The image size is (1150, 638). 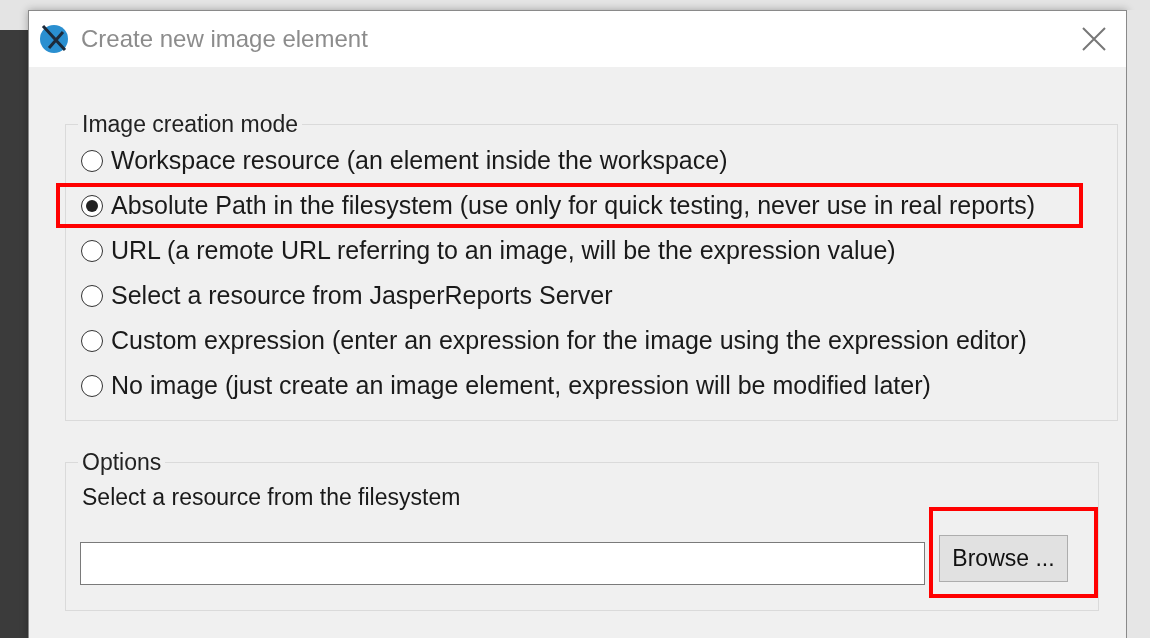 I want to click on radio-label: Workspace resource (an element inside the workspace), so click(x=419, y=160).